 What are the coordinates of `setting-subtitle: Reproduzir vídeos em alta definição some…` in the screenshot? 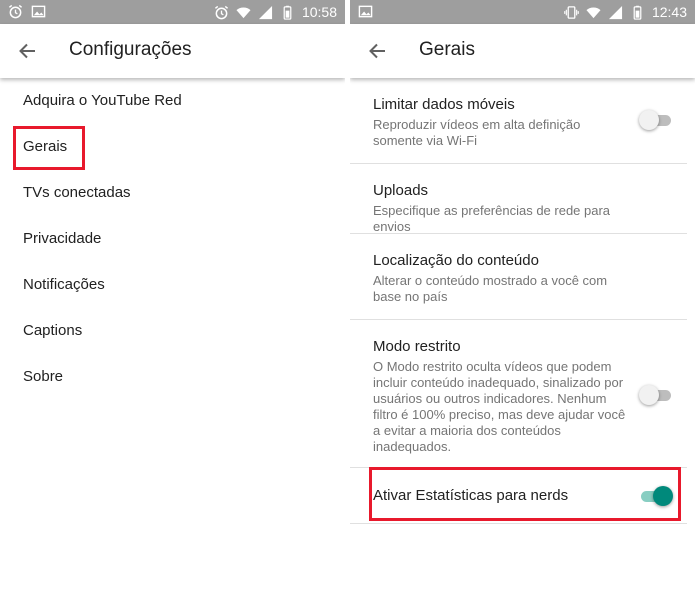 It's located at (477, 132).